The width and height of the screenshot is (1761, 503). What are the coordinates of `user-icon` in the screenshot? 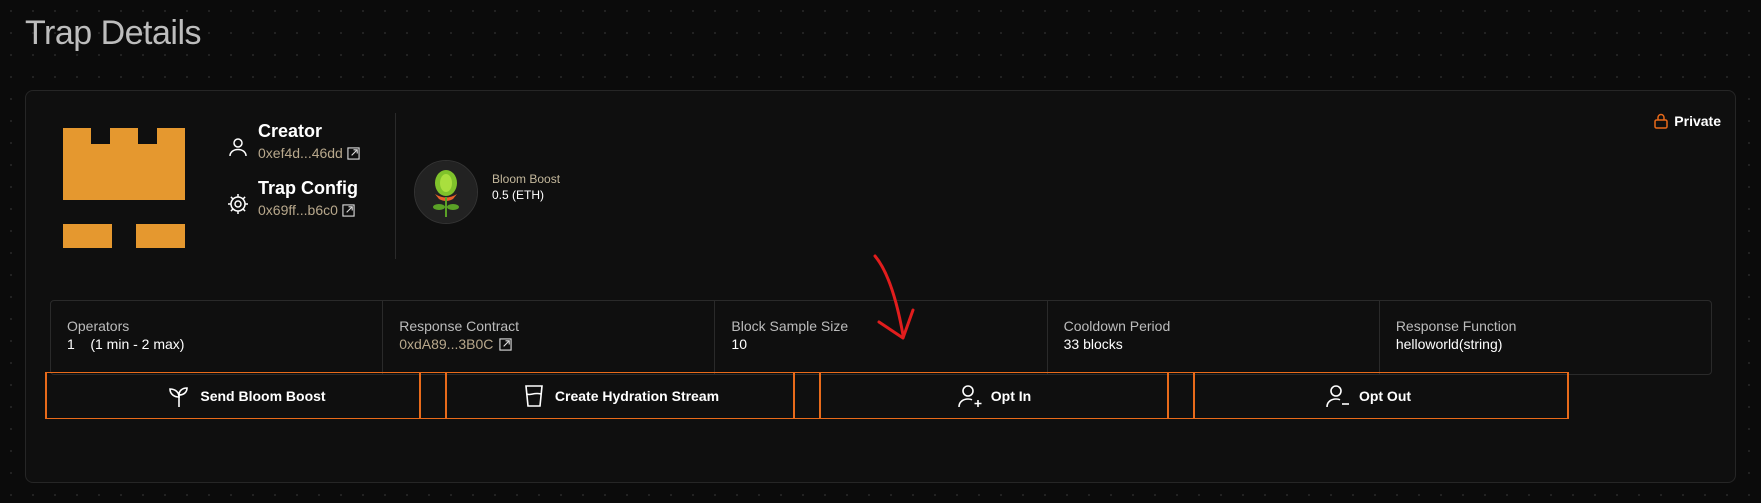 It's located at (238, 147).